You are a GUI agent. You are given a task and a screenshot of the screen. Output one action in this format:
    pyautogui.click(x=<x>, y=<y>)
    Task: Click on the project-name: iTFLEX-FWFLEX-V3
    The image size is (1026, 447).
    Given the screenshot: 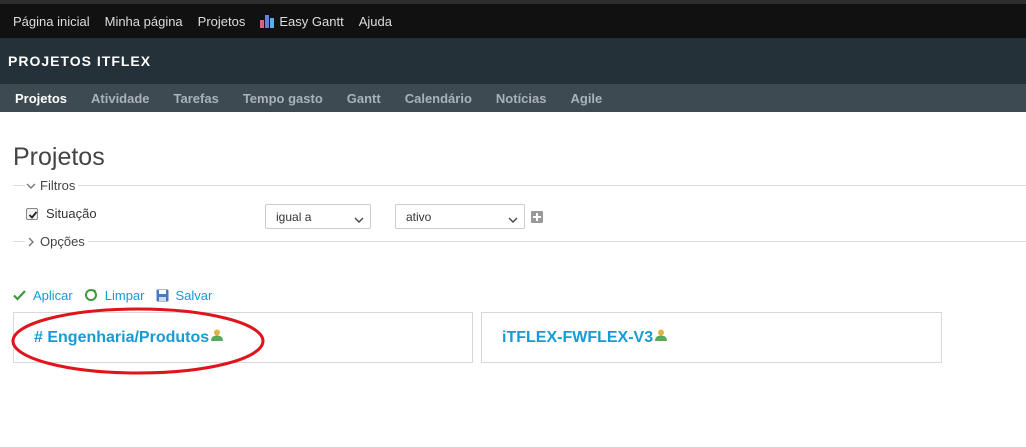 What is the action you would take?
    pyautogui.click(x=578, y=337)
    